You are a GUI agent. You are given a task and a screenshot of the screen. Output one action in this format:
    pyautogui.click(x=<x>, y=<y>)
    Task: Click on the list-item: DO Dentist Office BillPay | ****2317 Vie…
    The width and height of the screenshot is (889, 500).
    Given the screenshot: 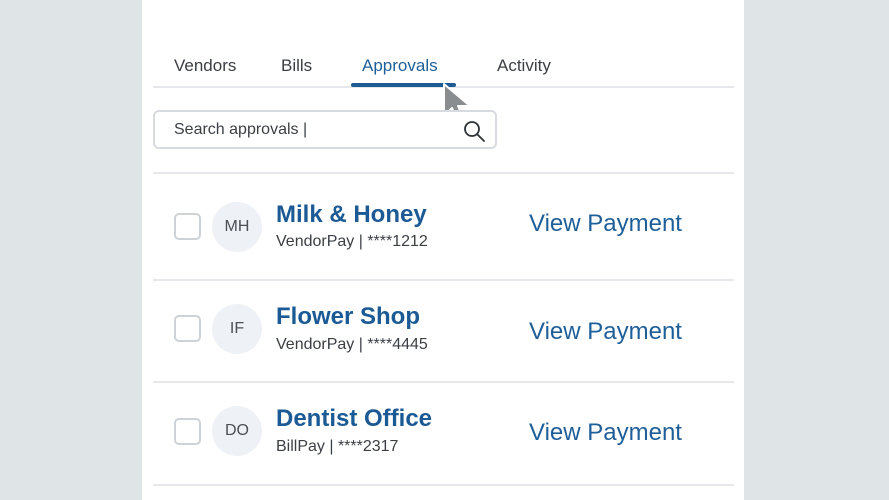 What is the action you would take?
    pyautogui.click(x=443, y=433)
    